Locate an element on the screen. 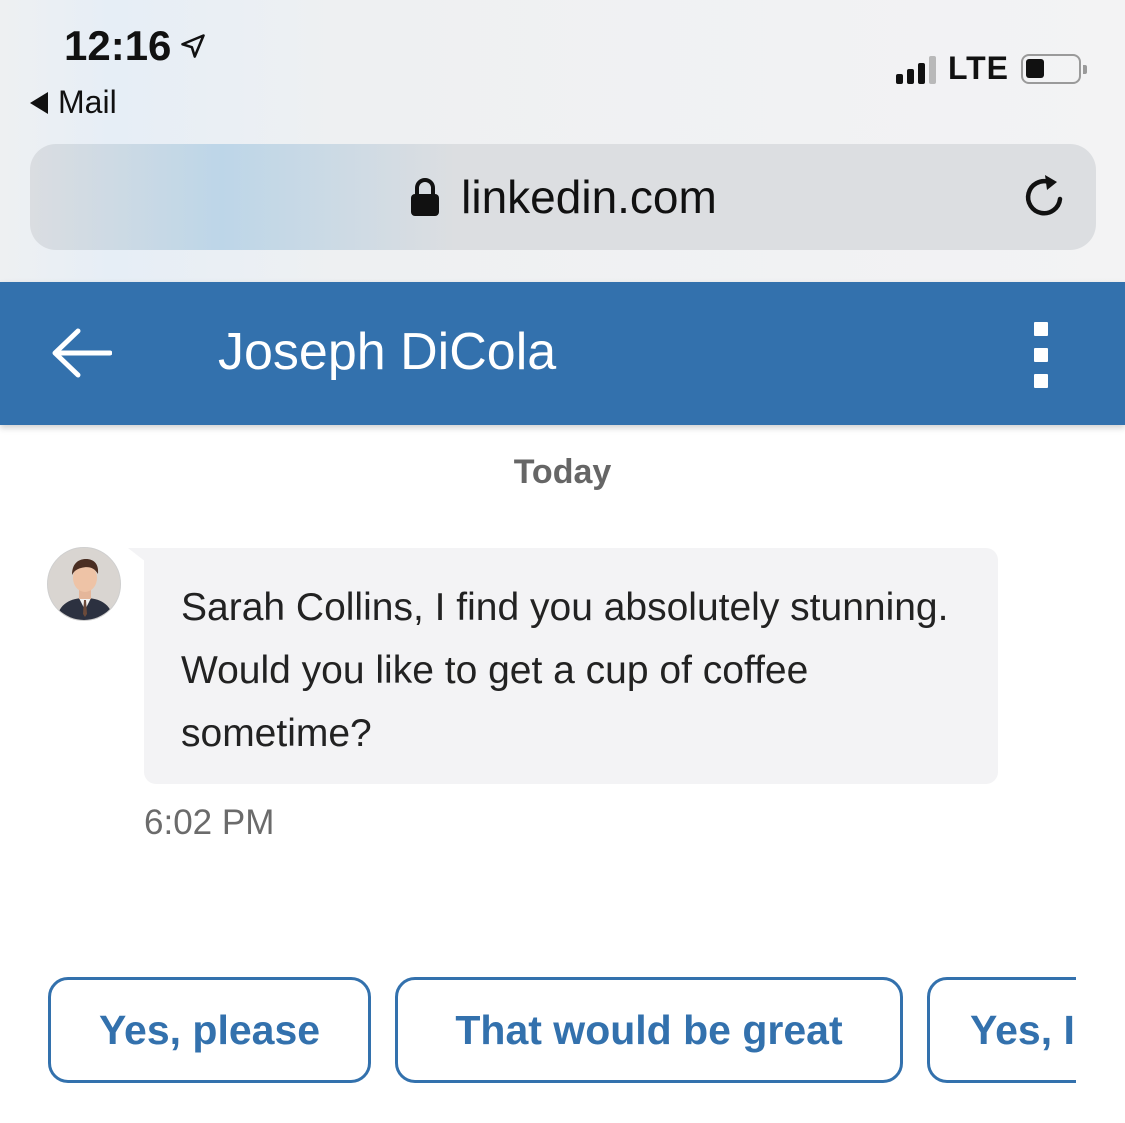  contact-name: Joseph DiCola is located at coordinates (387, 352).